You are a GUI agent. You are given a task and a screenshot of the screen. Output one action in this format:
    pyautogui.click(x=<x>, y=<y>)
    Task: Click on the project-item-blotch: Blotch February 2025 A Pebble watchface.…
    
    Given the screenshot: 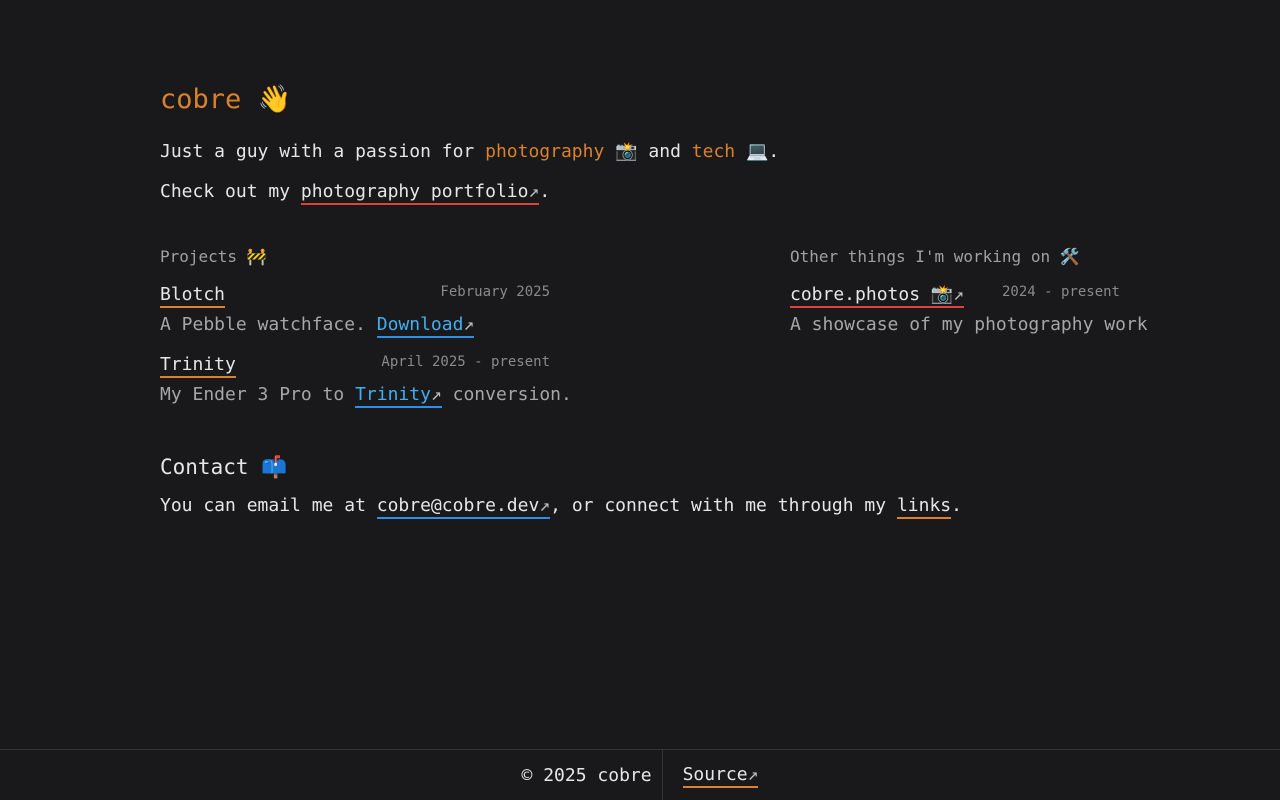 What is the action you would take?
    pyautogui.click(x=355, y=310)
    